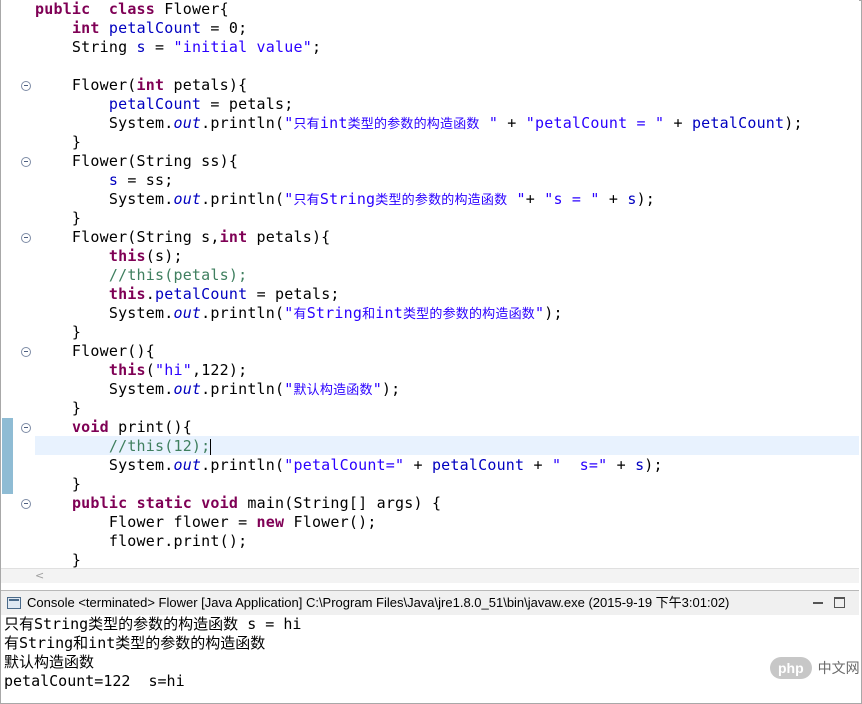 The height and width of the screenshot is (704, 862). I want to click on code-token: print(){, so click(150, 427).